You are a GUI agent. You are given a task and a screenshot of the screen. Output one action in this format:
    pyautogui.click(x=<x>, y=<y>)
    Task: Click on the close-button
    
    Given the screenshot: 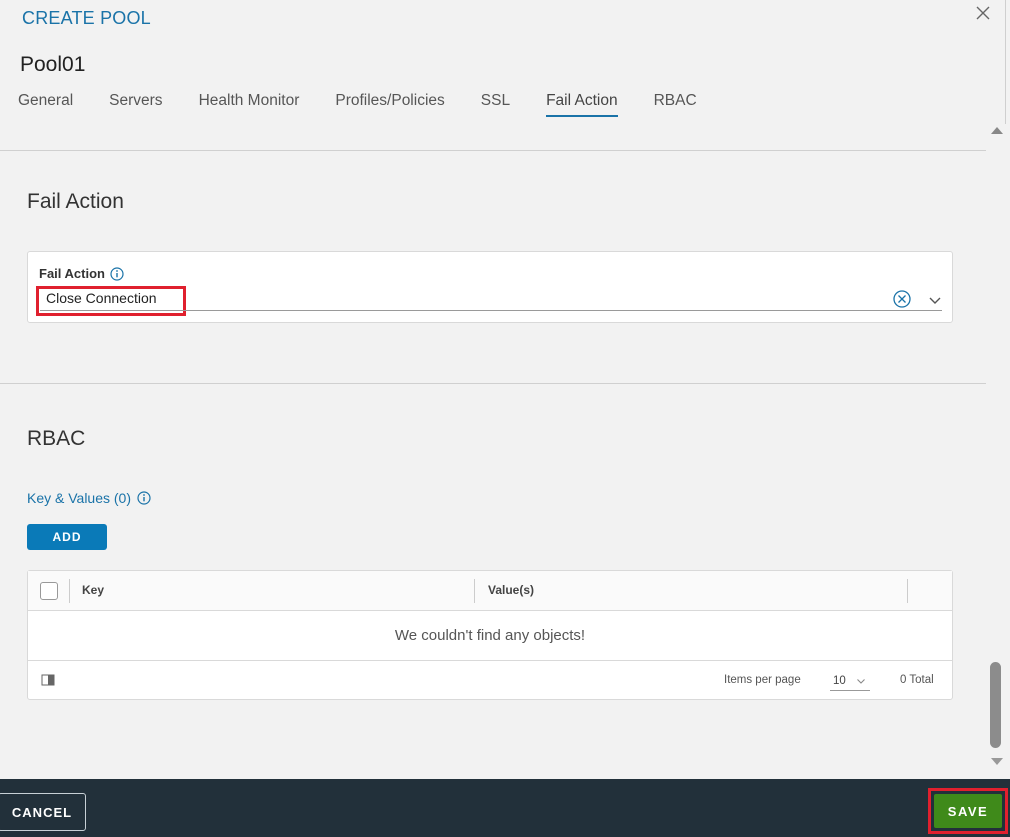 What is the action you would take?
    pyautogui.click(x=983, y=13)
    